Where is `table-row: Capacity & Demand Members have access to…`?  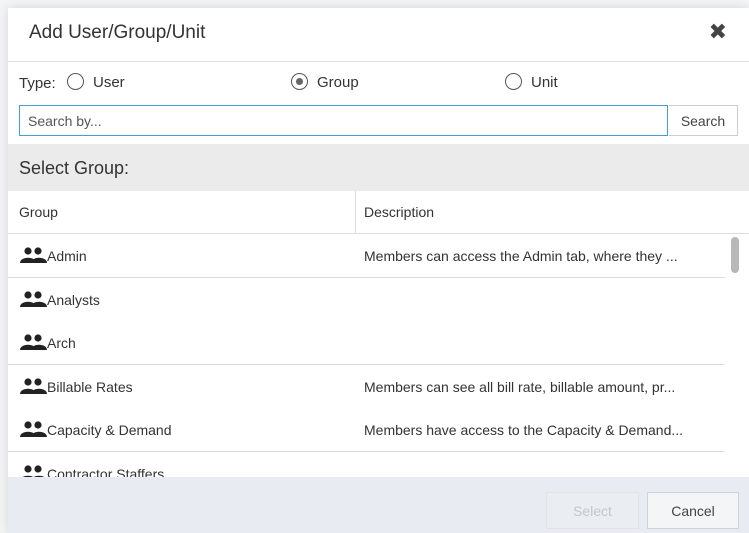 table-row: Capacity & Demand Members have access to… is located at coordinates (366, 430).